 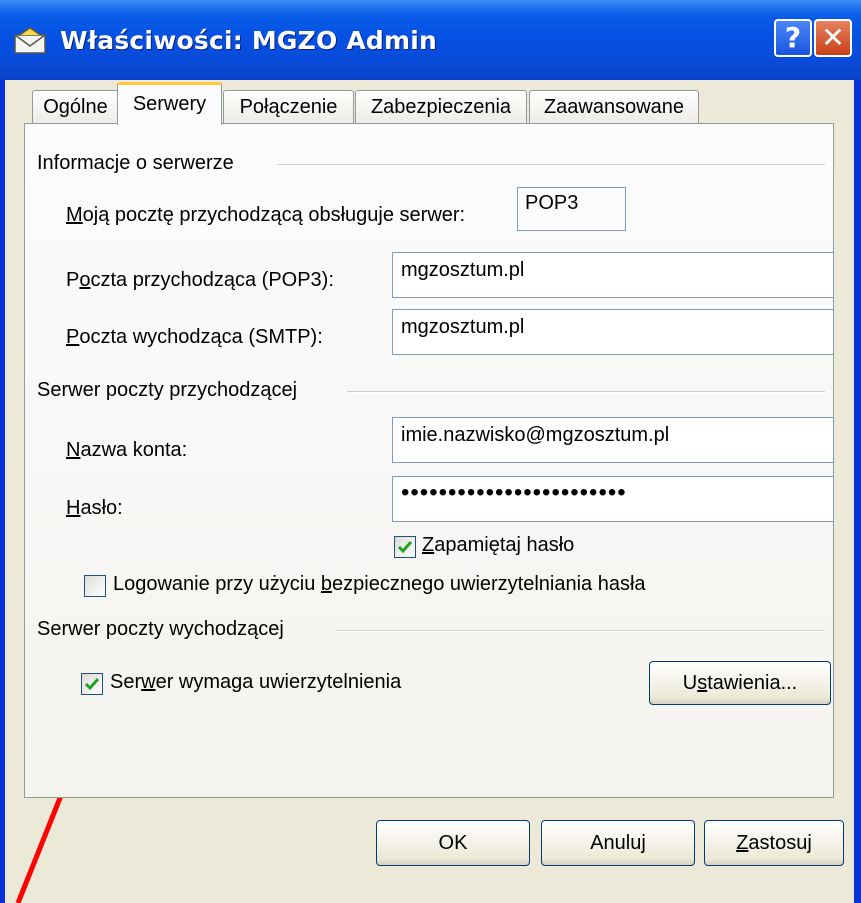 I want to click on title-bar: Właściwości: MGZO Admin ? ✕, so click(x=430, y=40).